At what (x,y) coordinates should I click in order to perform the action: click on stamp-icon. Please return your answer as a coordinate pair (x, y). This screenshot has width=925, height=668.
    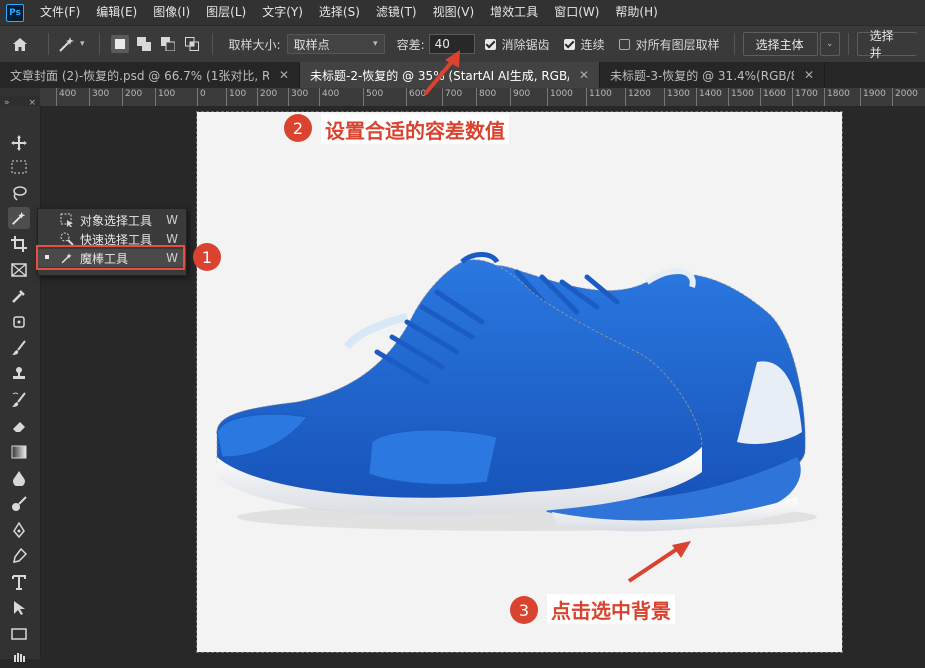
    Looking at the image, I should click on (19, 373).